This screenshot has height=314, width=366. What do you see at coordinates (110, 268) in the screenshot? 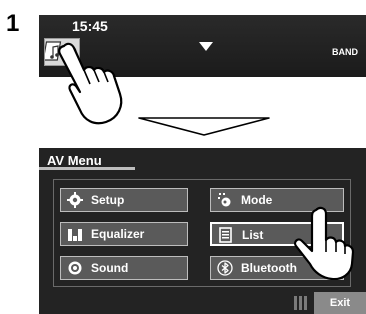
I see `sound-label: Sound` at bounding box center [110, 268].